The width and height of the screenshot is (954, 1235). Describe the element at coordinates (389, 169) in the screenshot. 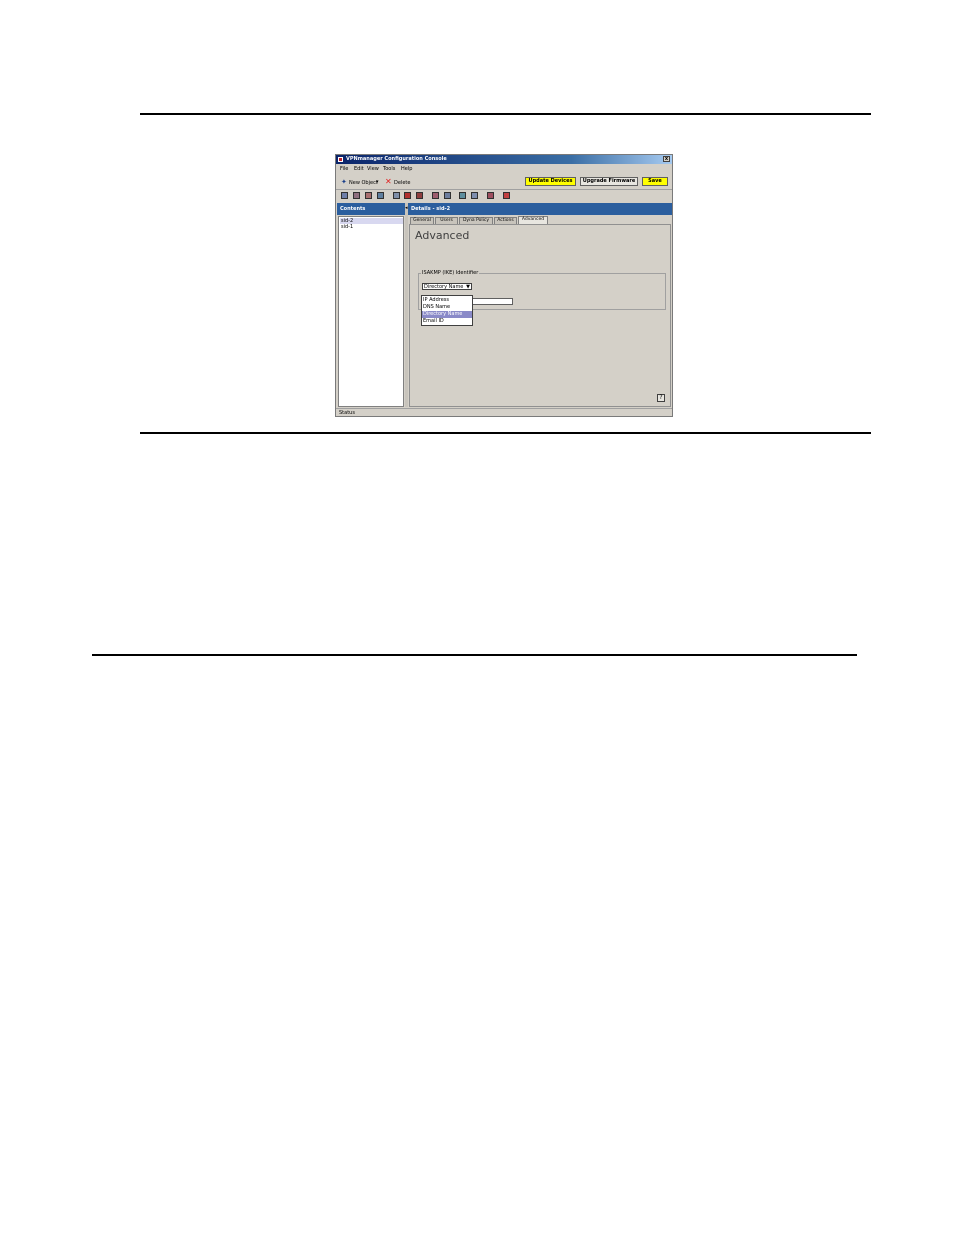

I see `menu-tools: Tools` at that location.